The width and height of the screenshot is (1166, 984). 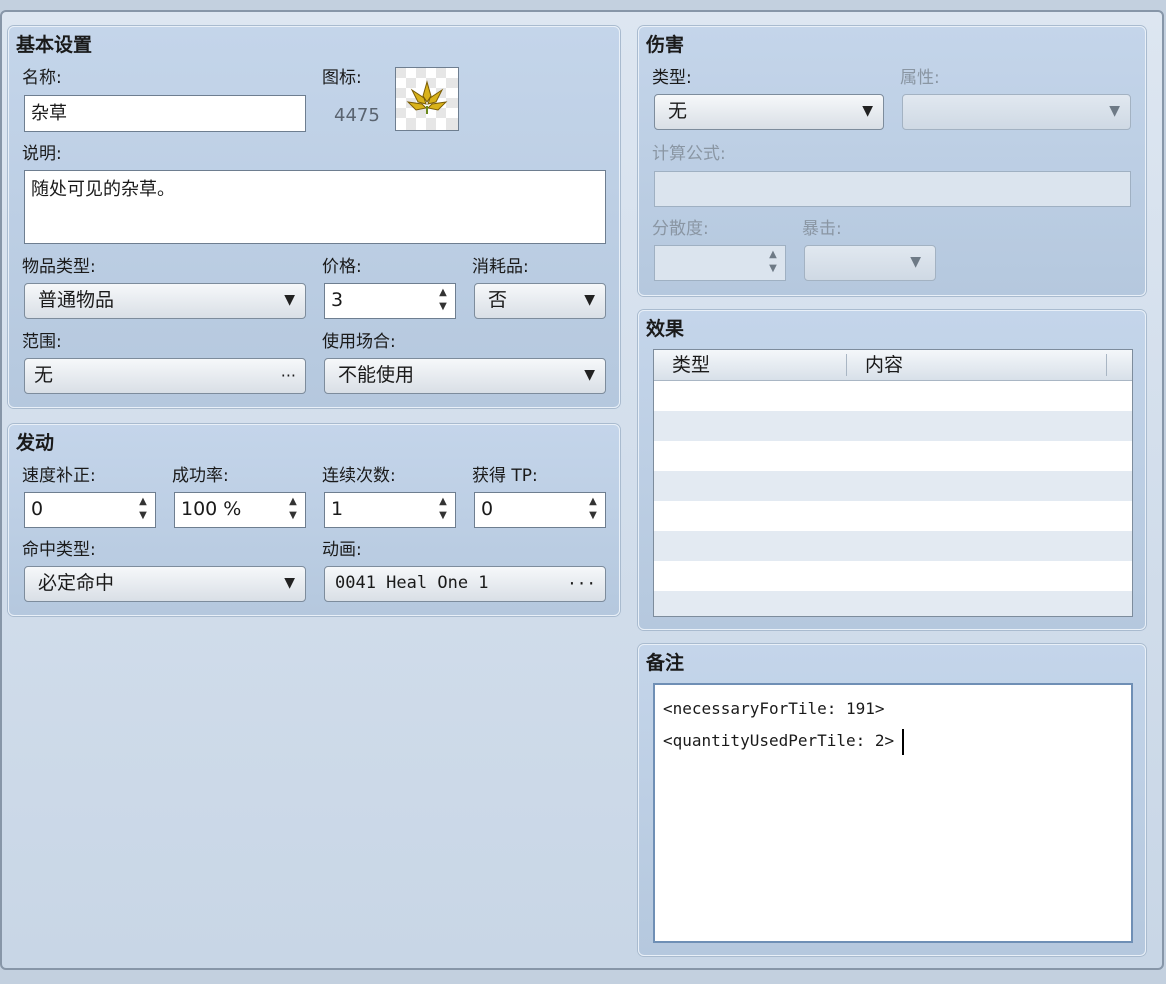 What do you see at coordinates (59, 476) in the screenshot?
I see `speed-label: 速度补正:` at bounding box center [59, 476].